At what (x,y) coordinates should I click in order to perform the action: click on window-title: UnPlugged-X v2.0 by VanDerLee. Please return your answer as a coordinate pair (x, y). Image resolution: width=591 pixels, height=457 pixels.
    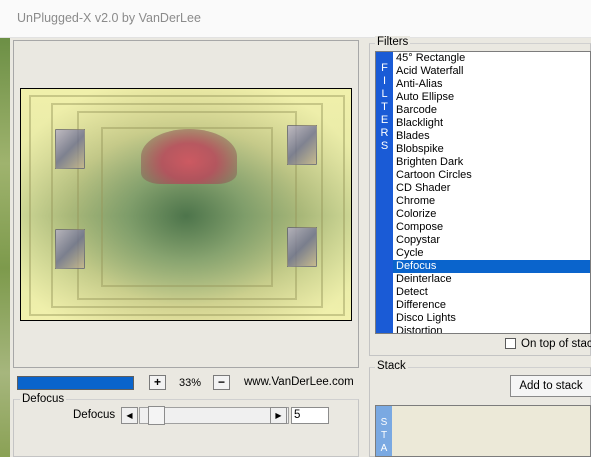
    Looking at the image, I should click on (109, 18).